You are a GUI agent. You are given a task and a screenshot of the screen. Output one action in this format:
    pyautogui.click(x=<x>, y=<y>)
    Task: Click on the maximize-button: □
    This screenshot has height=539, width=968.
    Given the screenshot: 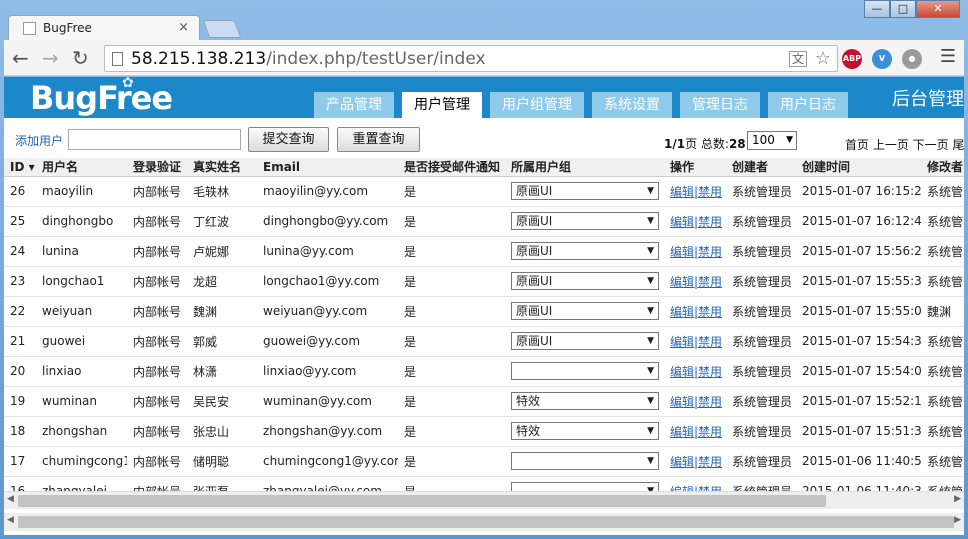 What is the action you would take?
    pyautogui.click(x=903, y=9)
    